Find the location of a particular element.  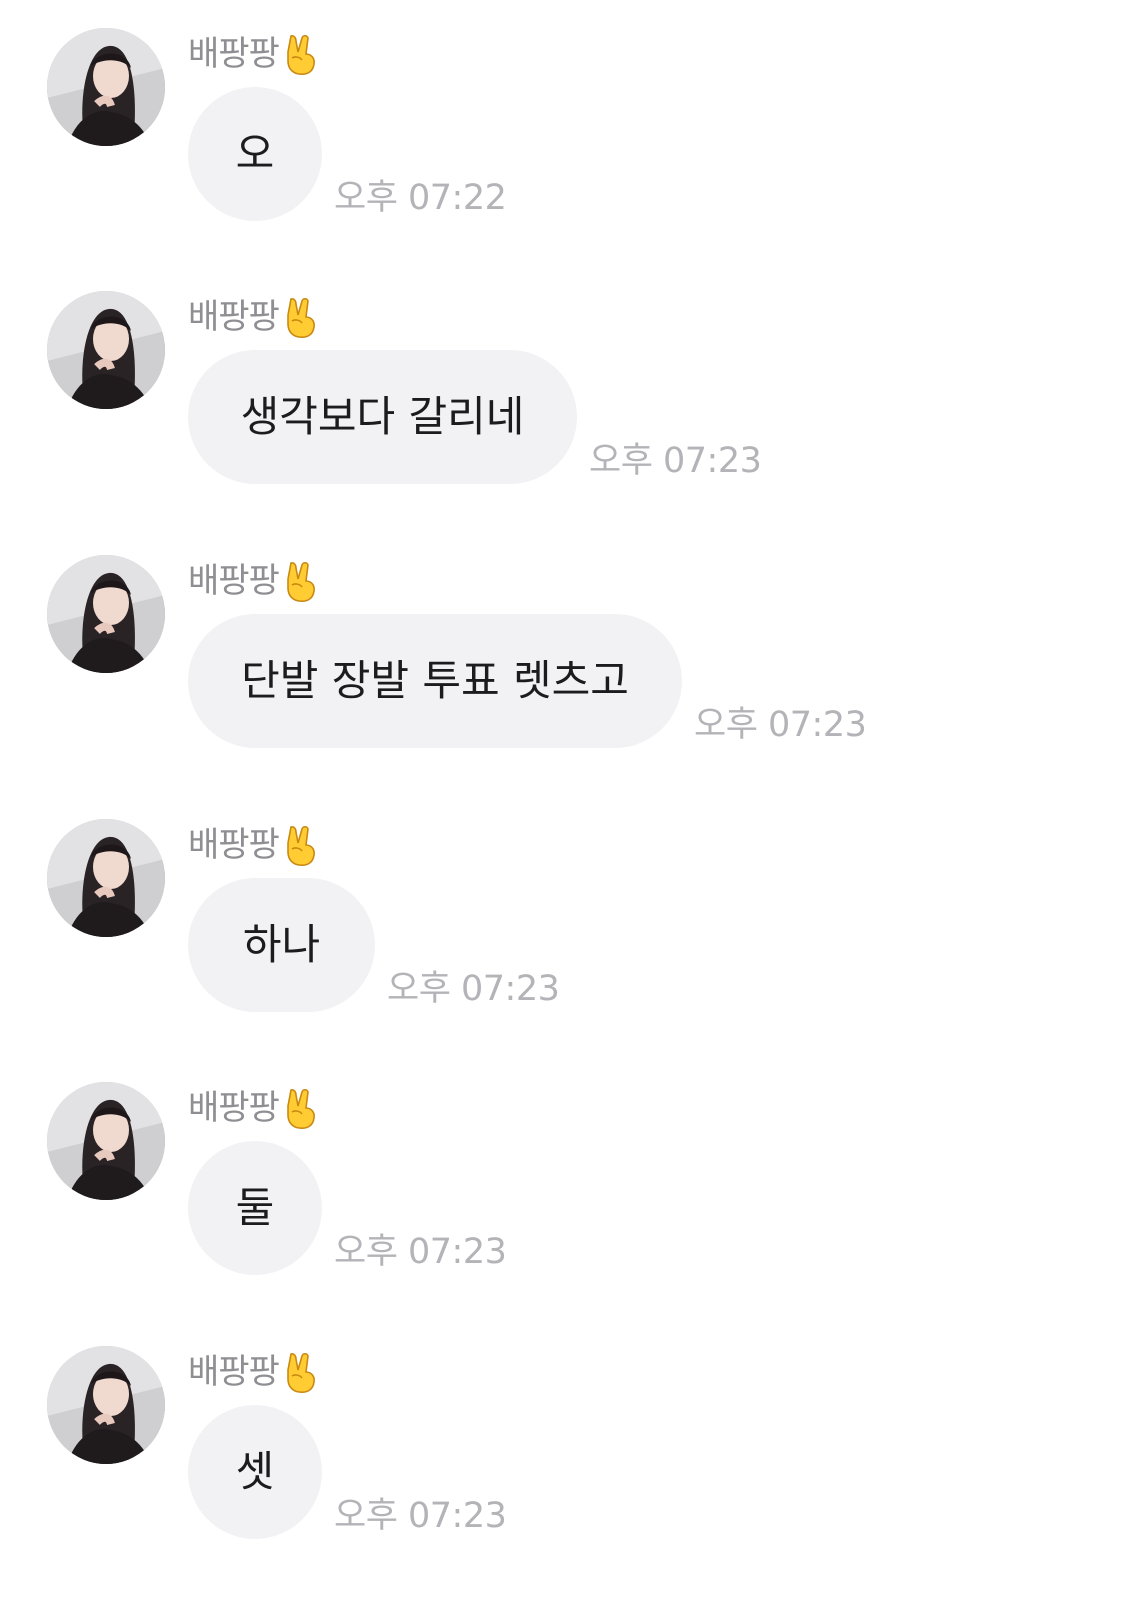

message-bubble: 단발 장발 투표 렛츠고 is located at coordinates (435, 681).